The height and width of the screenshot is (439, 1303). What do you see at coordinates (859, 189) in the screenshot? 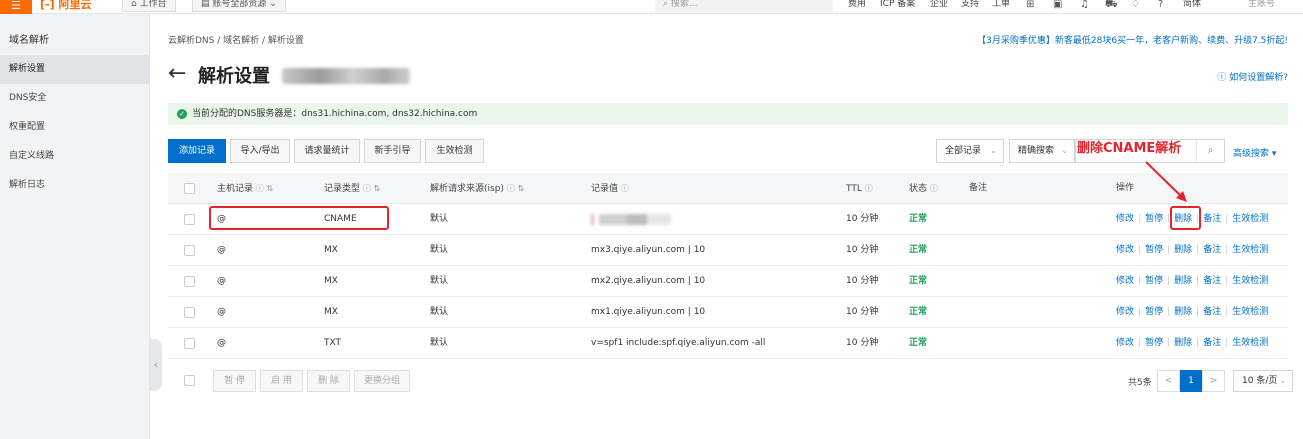
I see `col-ttl: TTL ⓘ` at bounding box center [859, 189].